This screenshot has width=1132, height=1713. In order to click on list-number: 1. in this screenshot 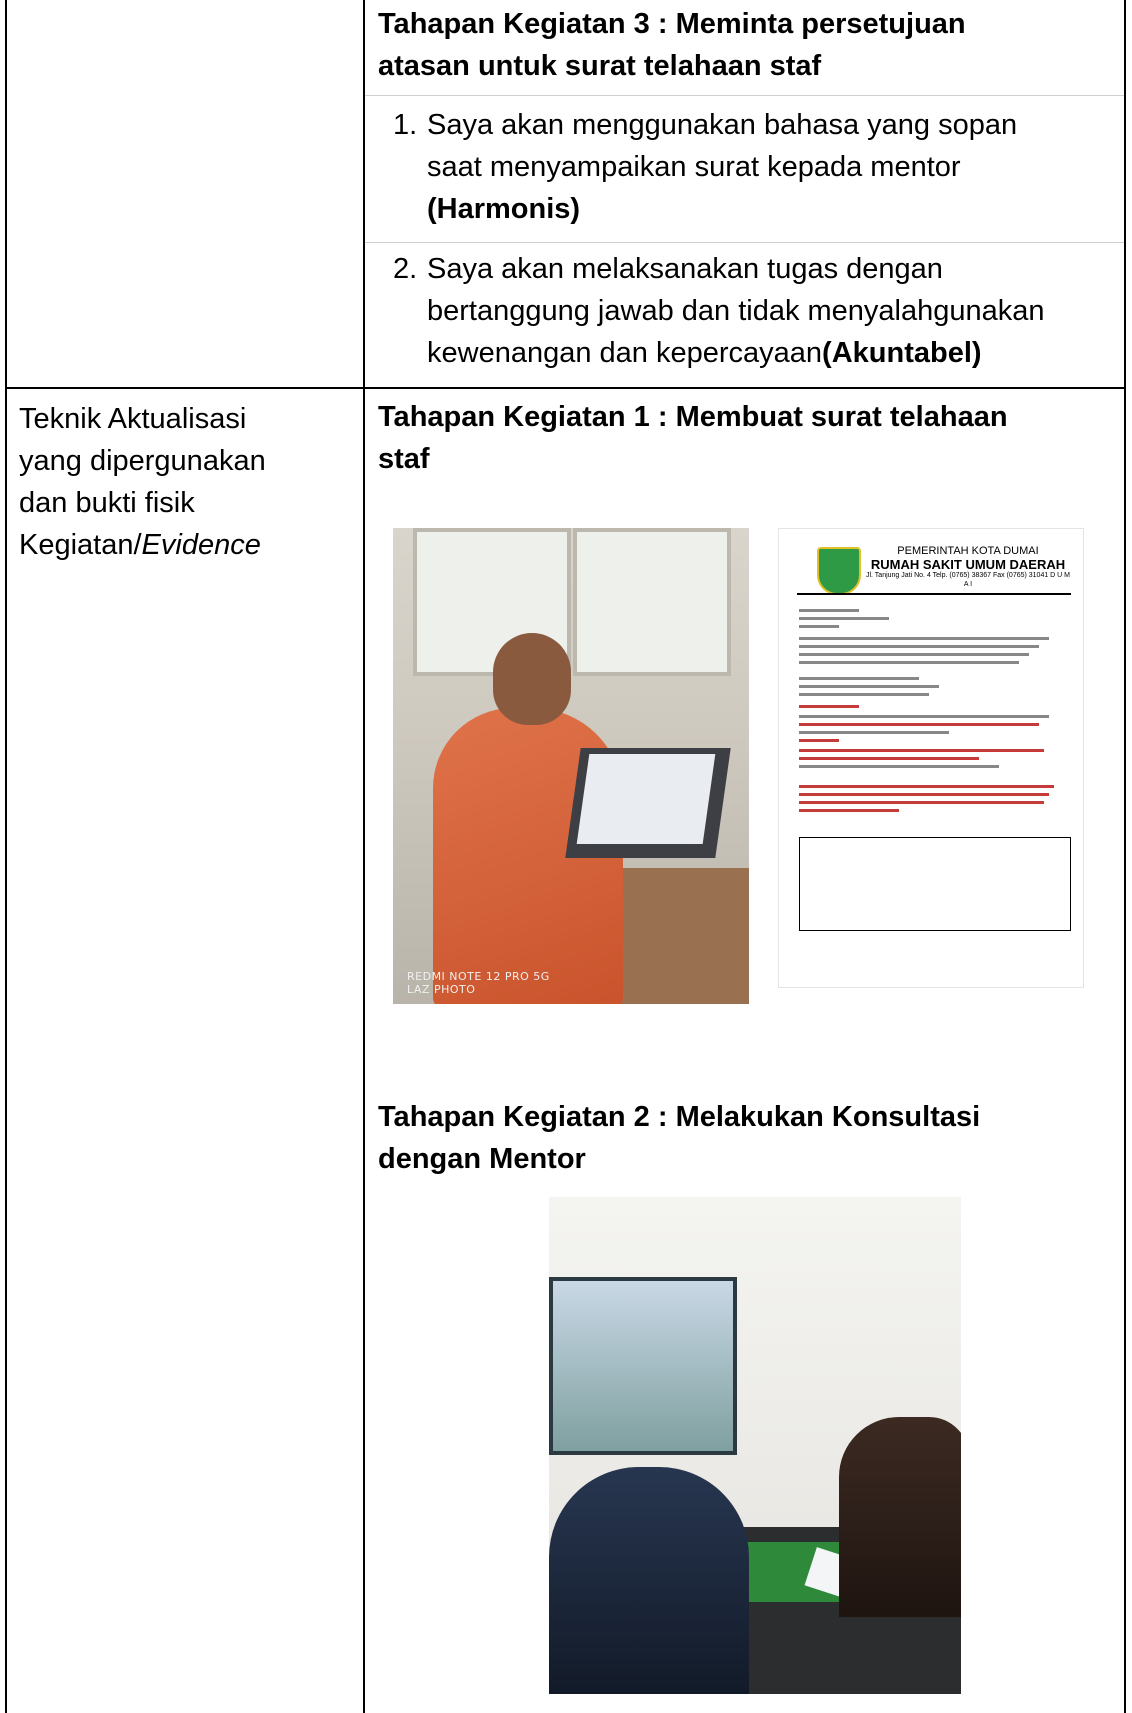, I will do `click(405, 125)`.